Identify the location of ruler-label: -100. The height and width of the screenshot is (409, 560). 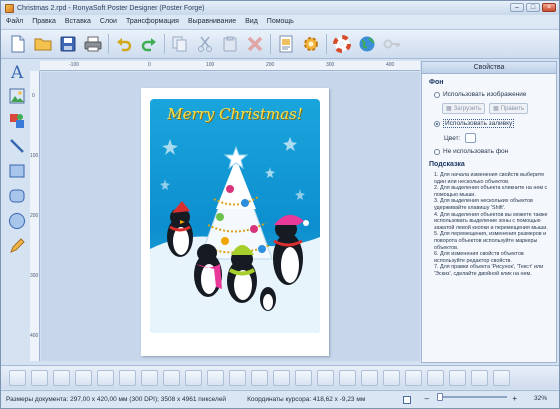
(74, 65).